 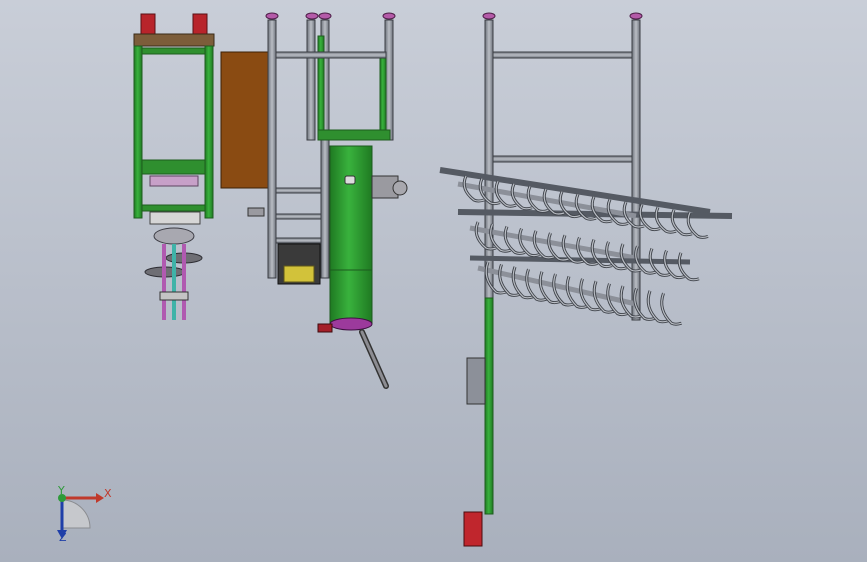 I want to click on left-frame-mid-rail, so click(x=173, y=167).